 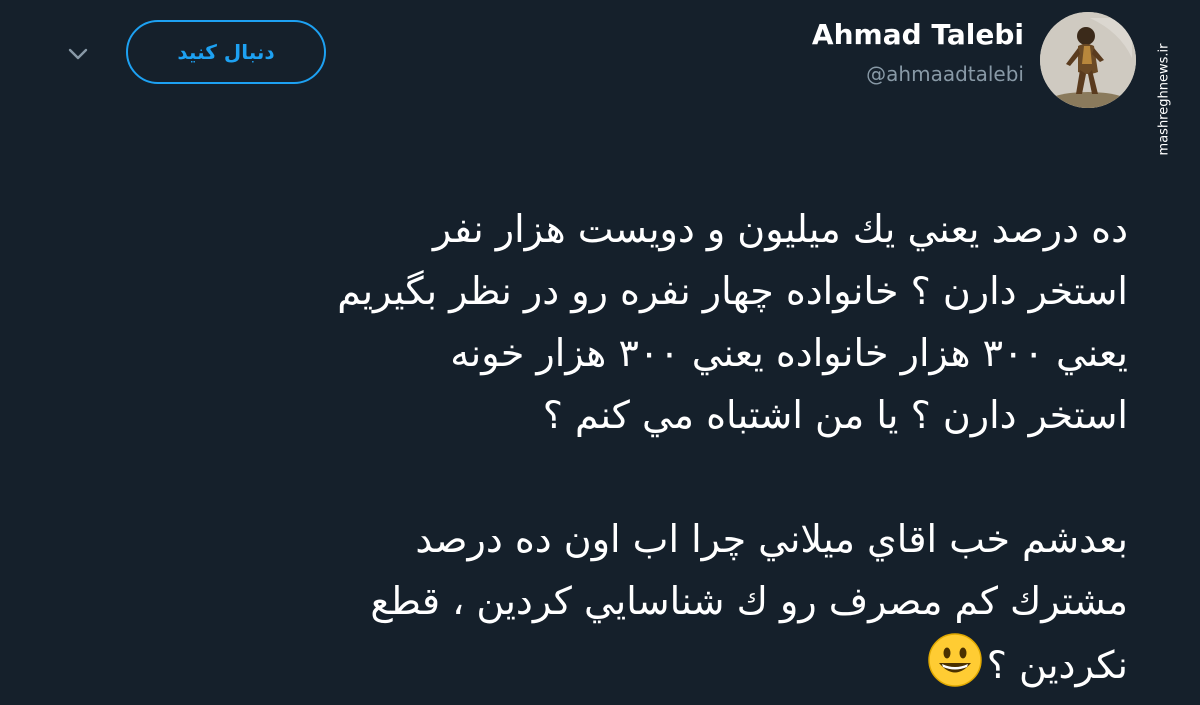 What do you see at coordinates (955, 660) in the screenshot?
I see `smiley-emoji-icon` at bounding box center [955, 660].